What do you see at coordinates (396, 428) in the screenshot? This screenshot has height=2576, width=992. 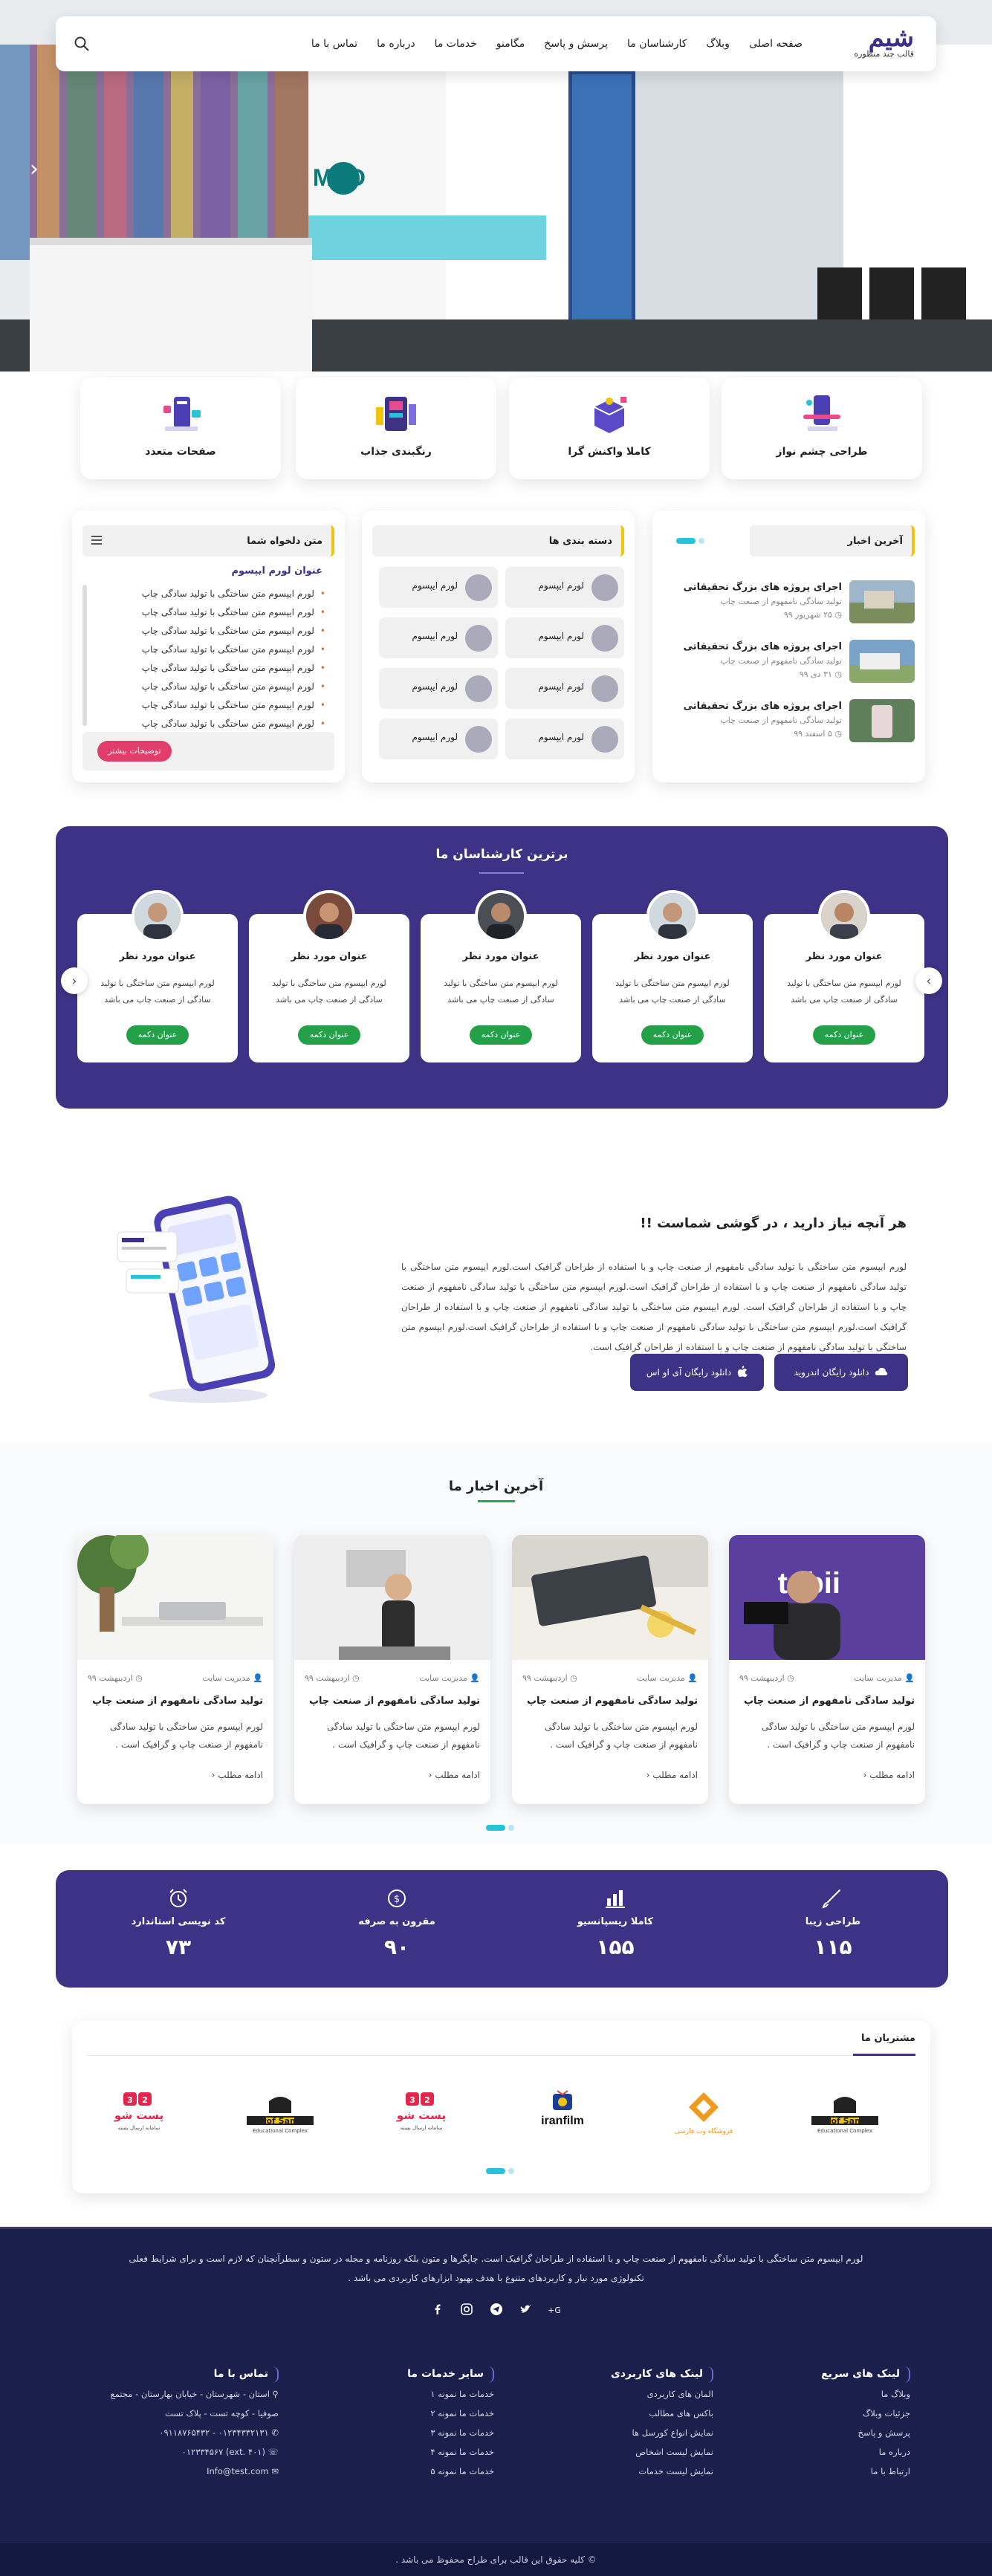 I see `feature-card: رنگبندی جذاب` at bounding box center [396, 428].